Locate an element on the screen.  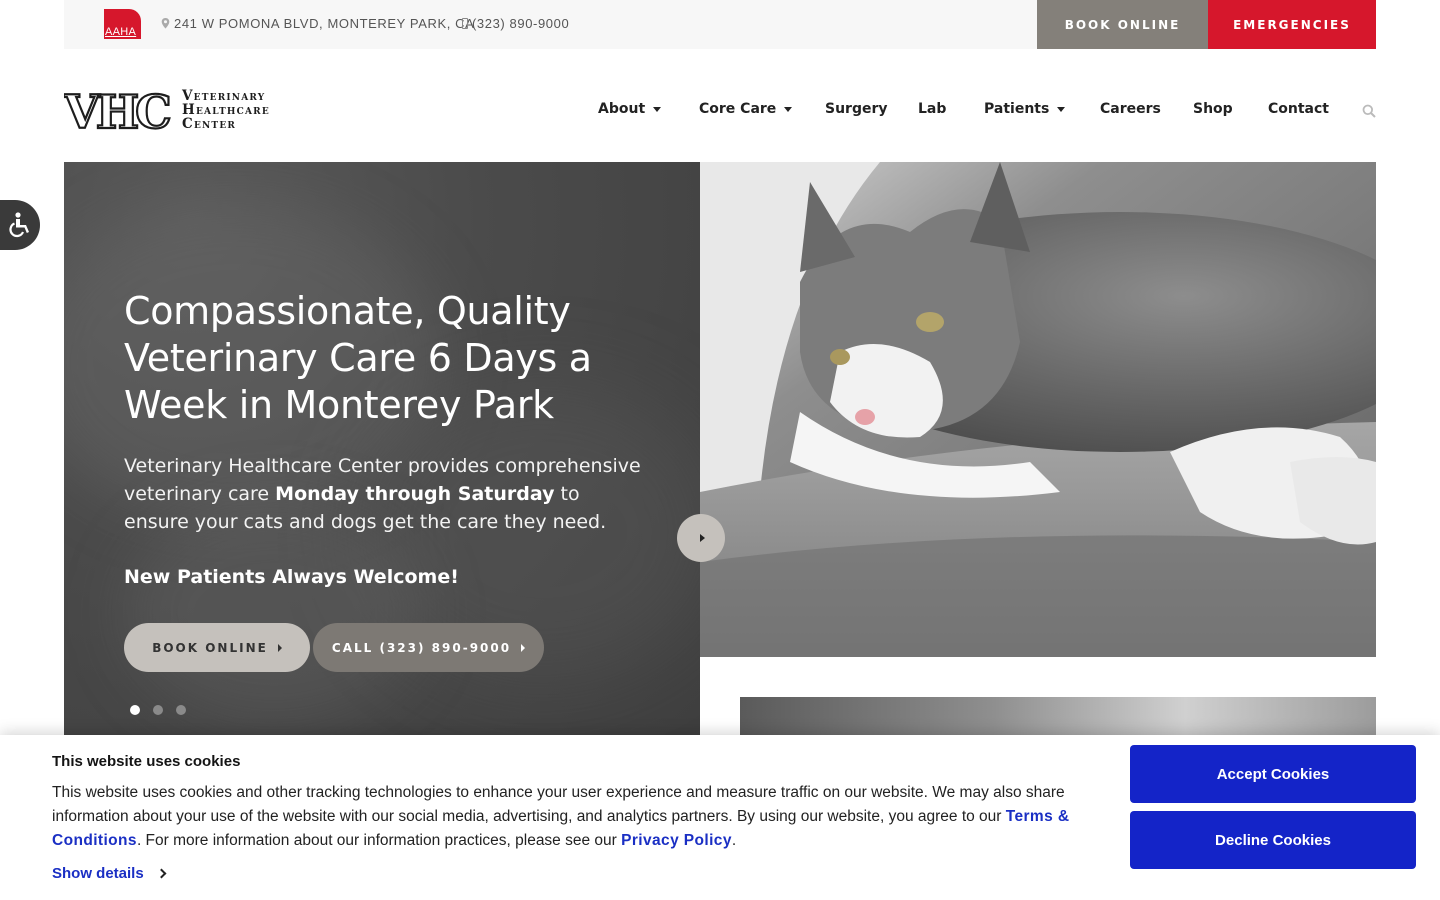
nav-item-shop: Shop is located at coordinates (1213, 109).